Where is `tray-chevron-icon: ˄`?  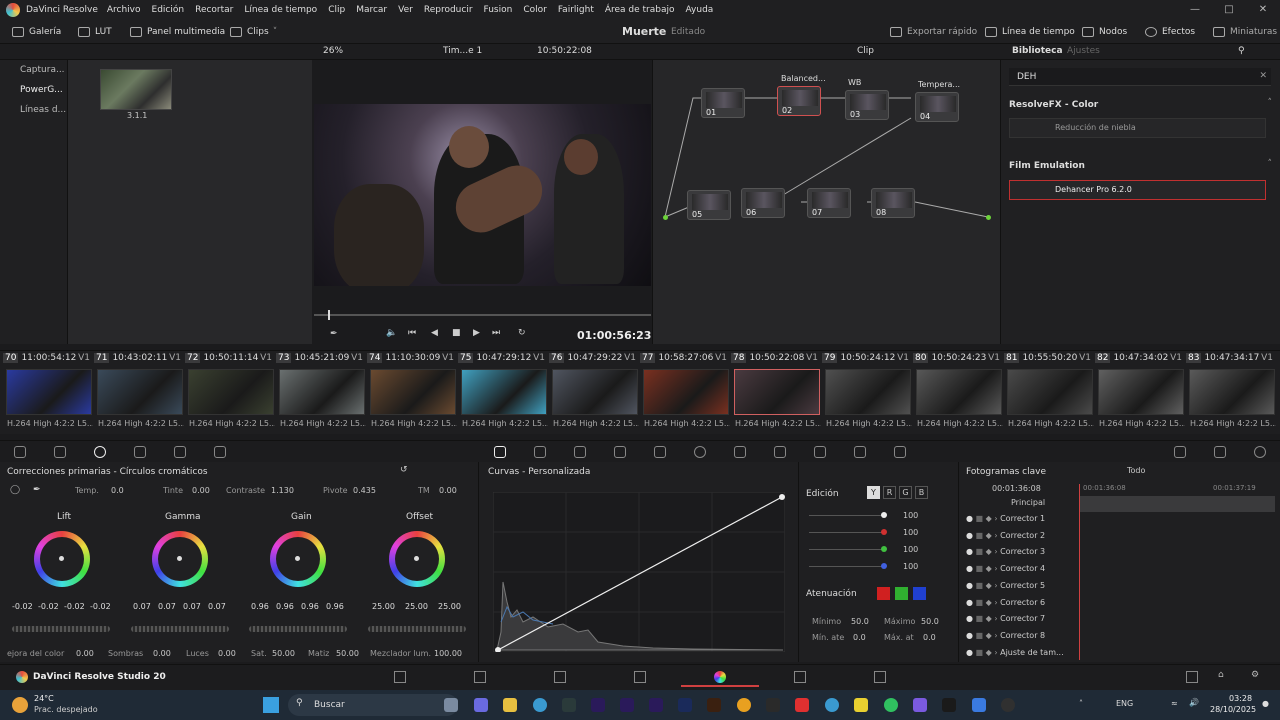 tray-chevron-icon: ˄ is located at coordinates (1081, 703).